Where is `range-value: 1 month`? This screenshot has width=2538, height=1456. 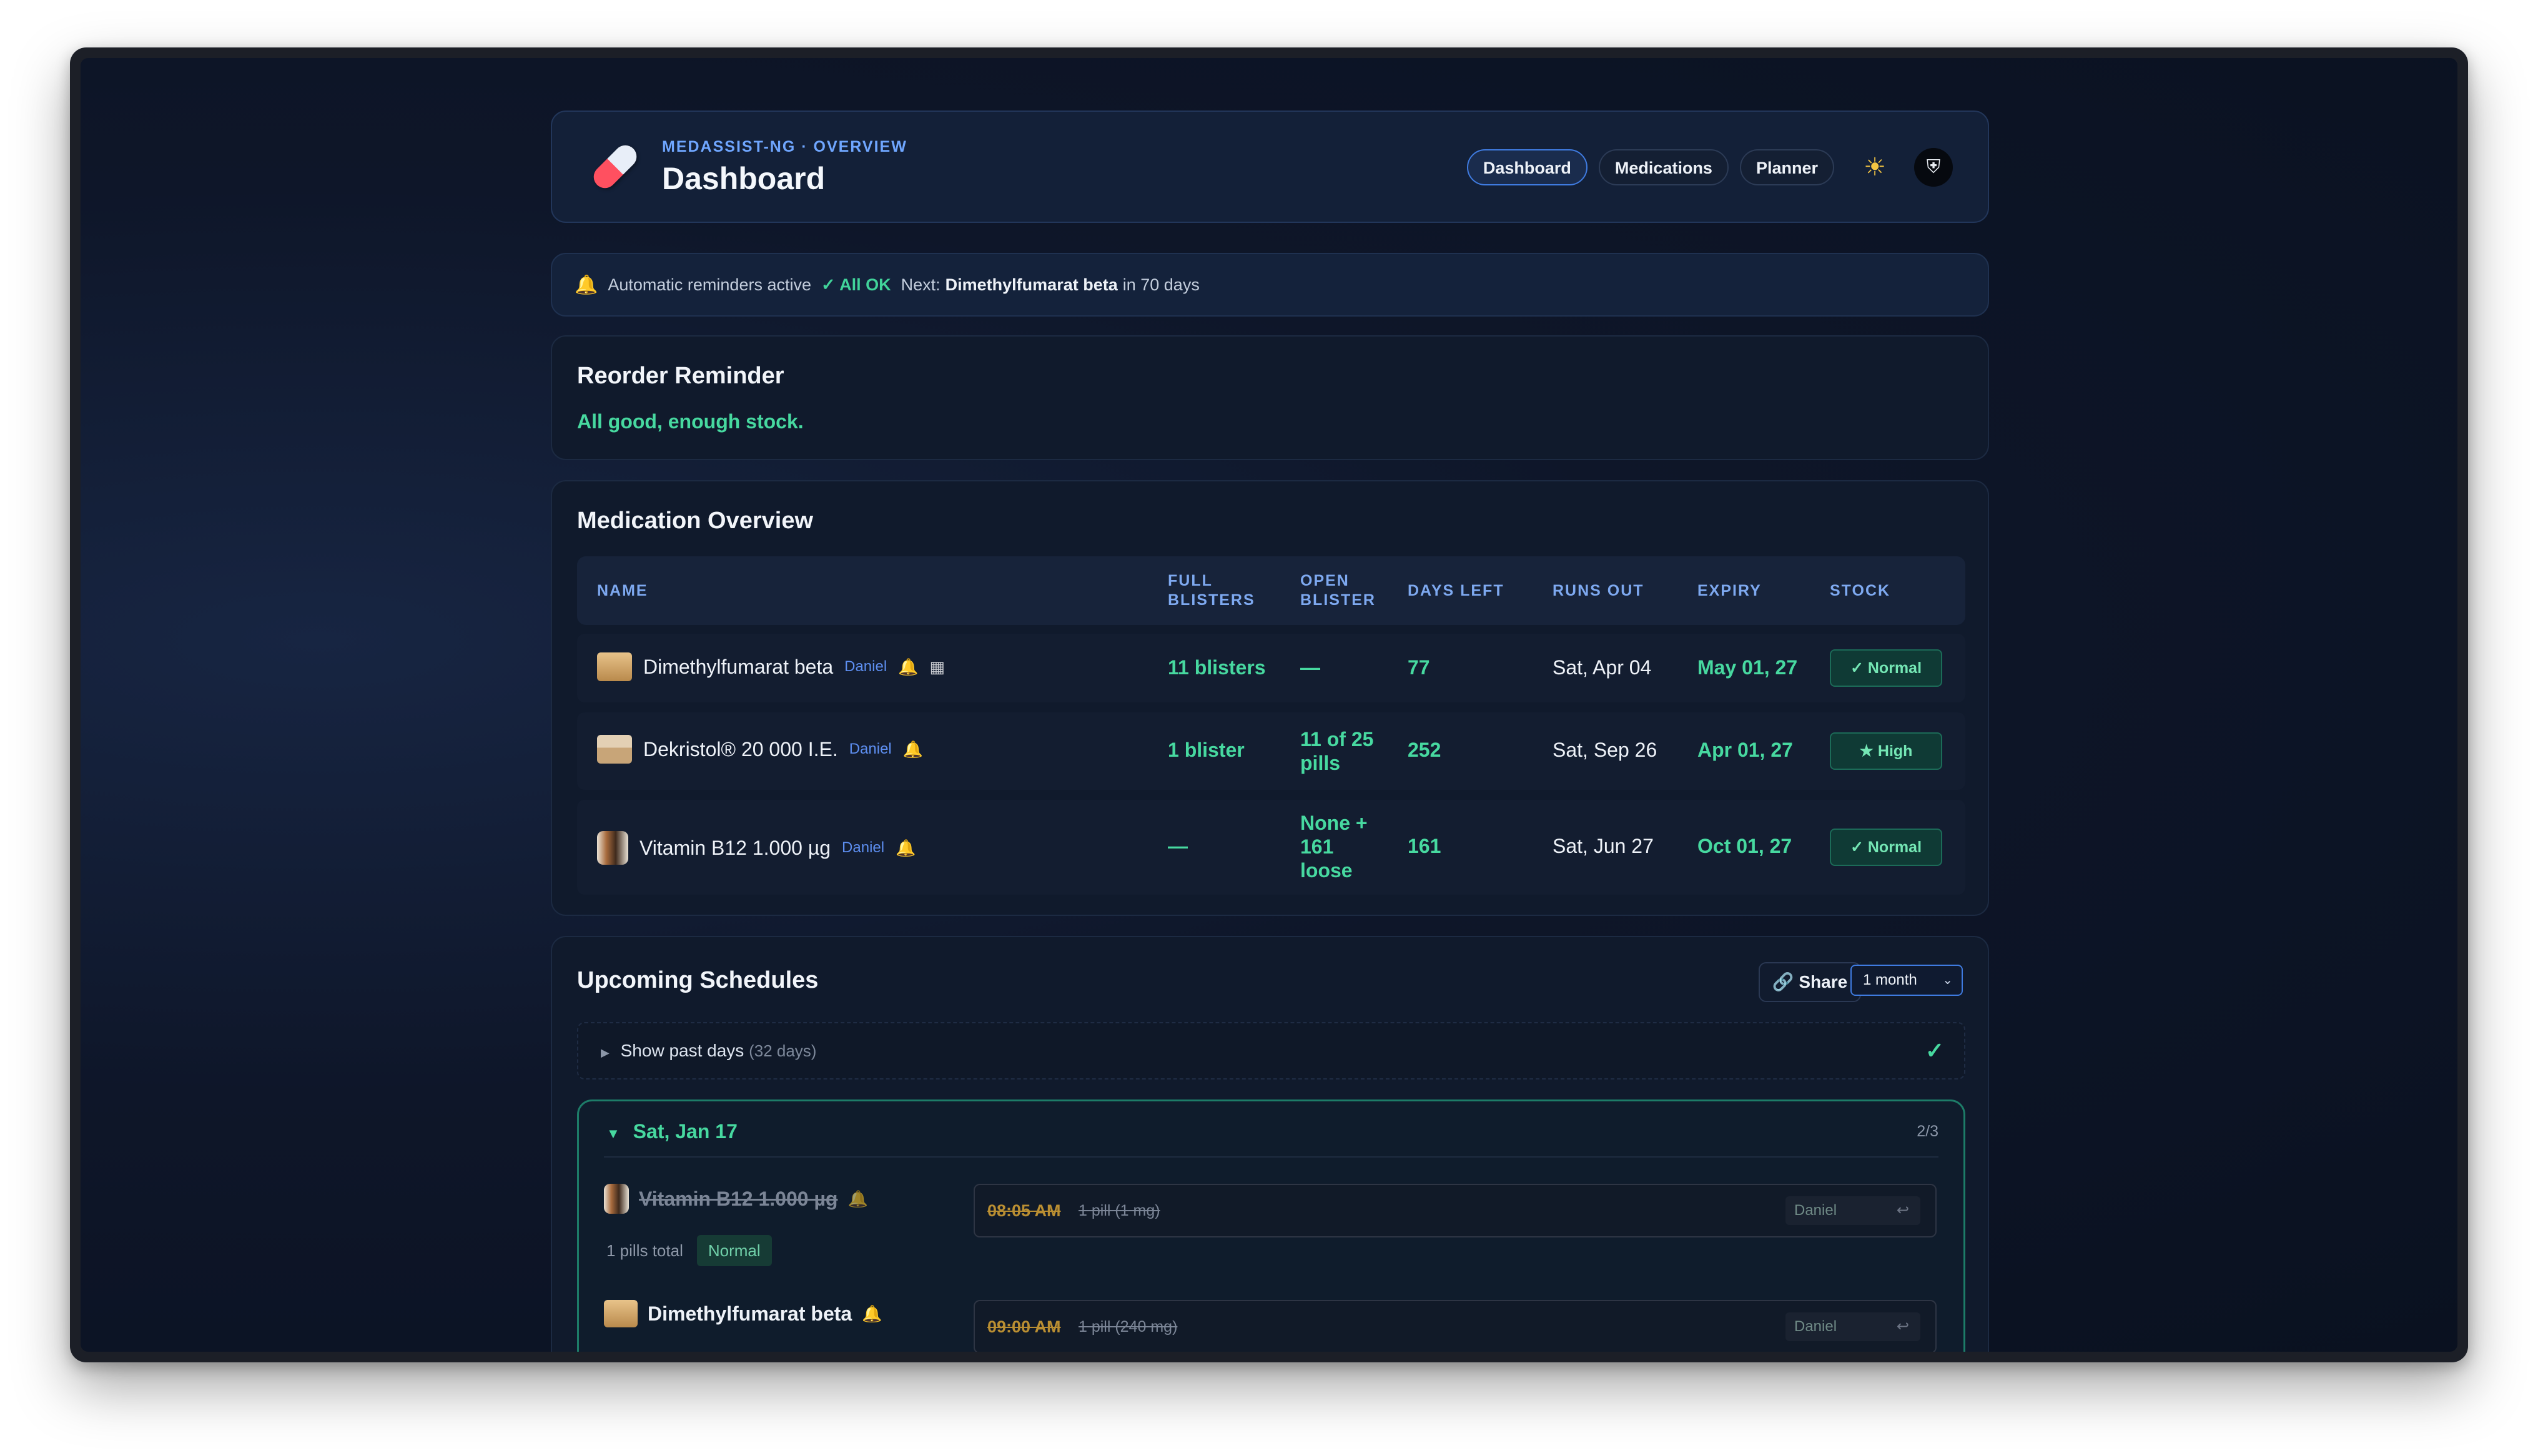 range-value: 1 month is located at coordinates (1890, 979).